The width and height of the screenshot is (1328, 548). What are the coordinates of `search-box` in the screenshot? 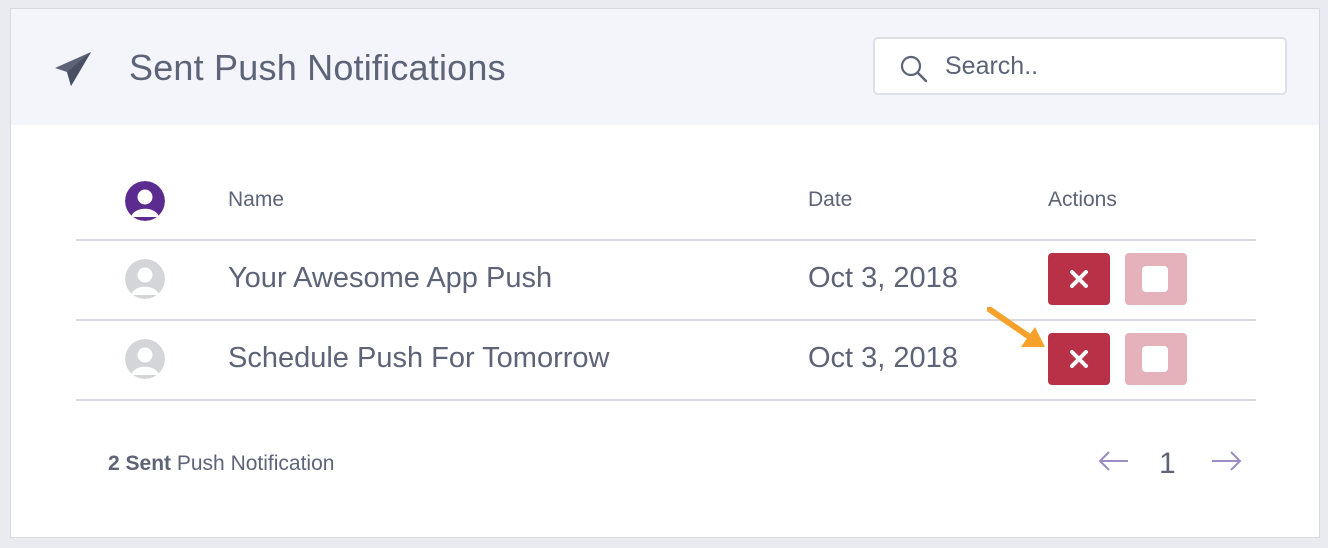 It's located at (1080, 66).